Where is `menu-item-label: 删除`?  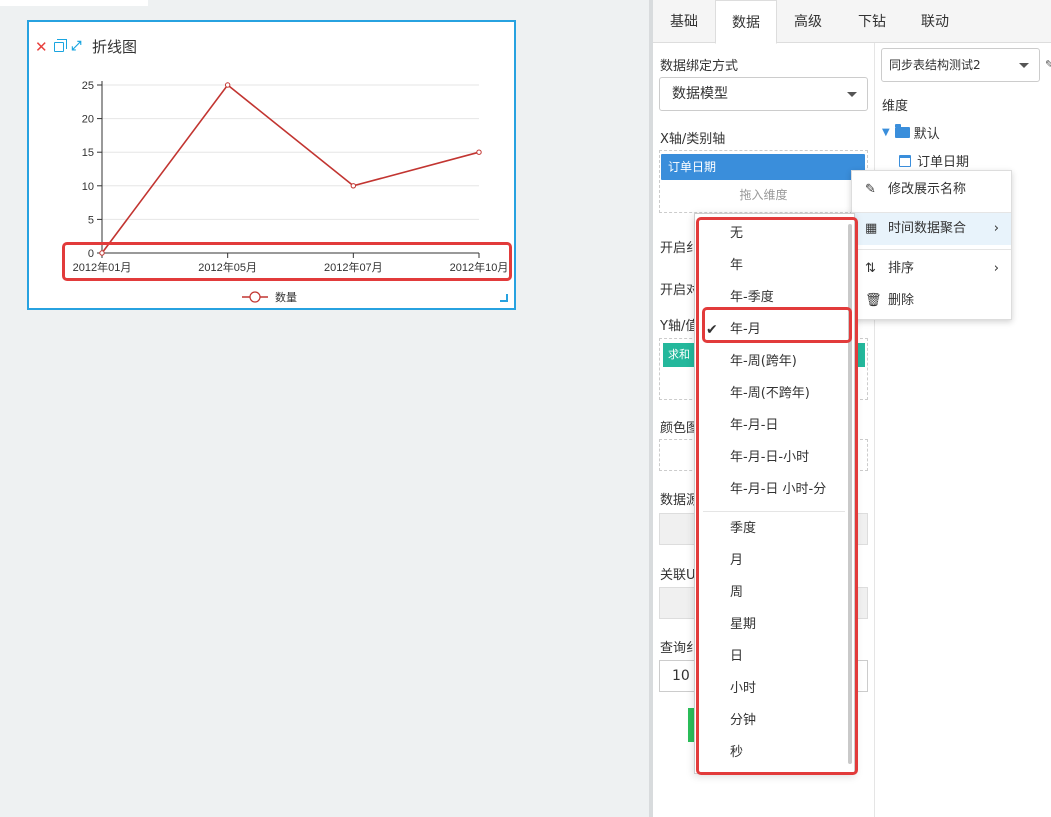
menu-item-label: 删除 is located at coordinates (901, 300).